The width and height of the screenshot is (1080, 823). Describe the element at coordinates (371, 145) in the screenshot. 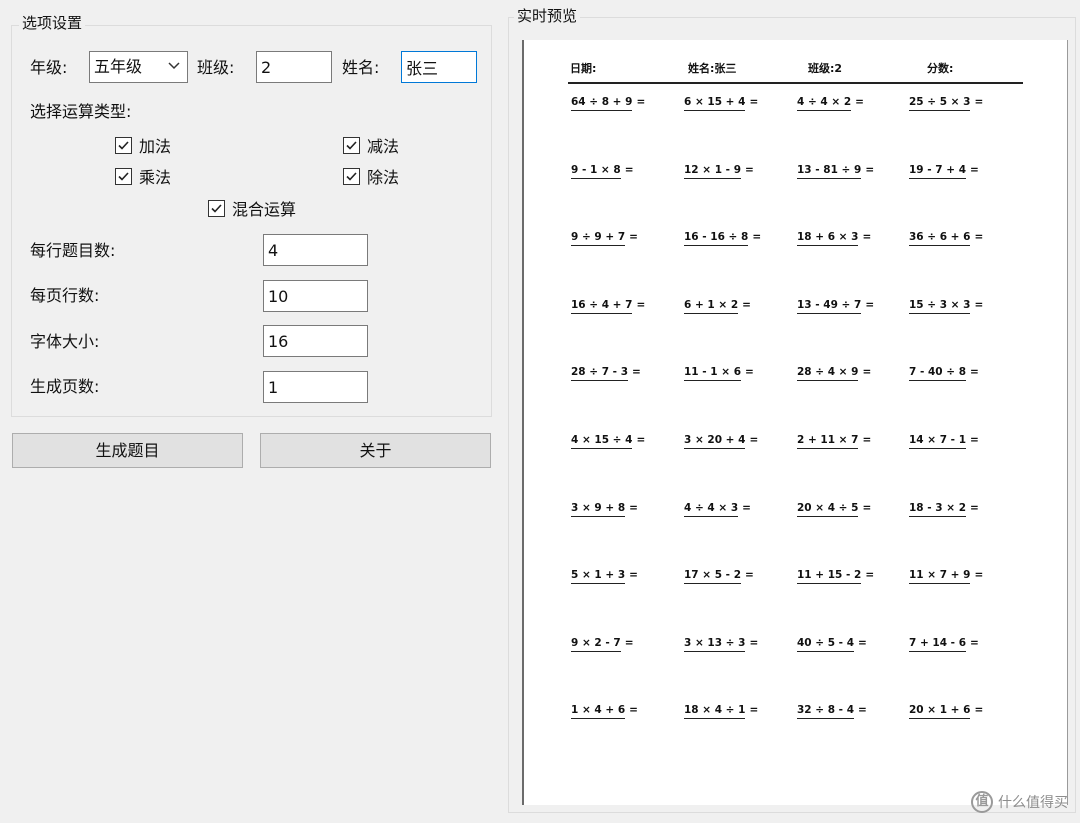

I see `subtract-checkbox: 减法` at that location.